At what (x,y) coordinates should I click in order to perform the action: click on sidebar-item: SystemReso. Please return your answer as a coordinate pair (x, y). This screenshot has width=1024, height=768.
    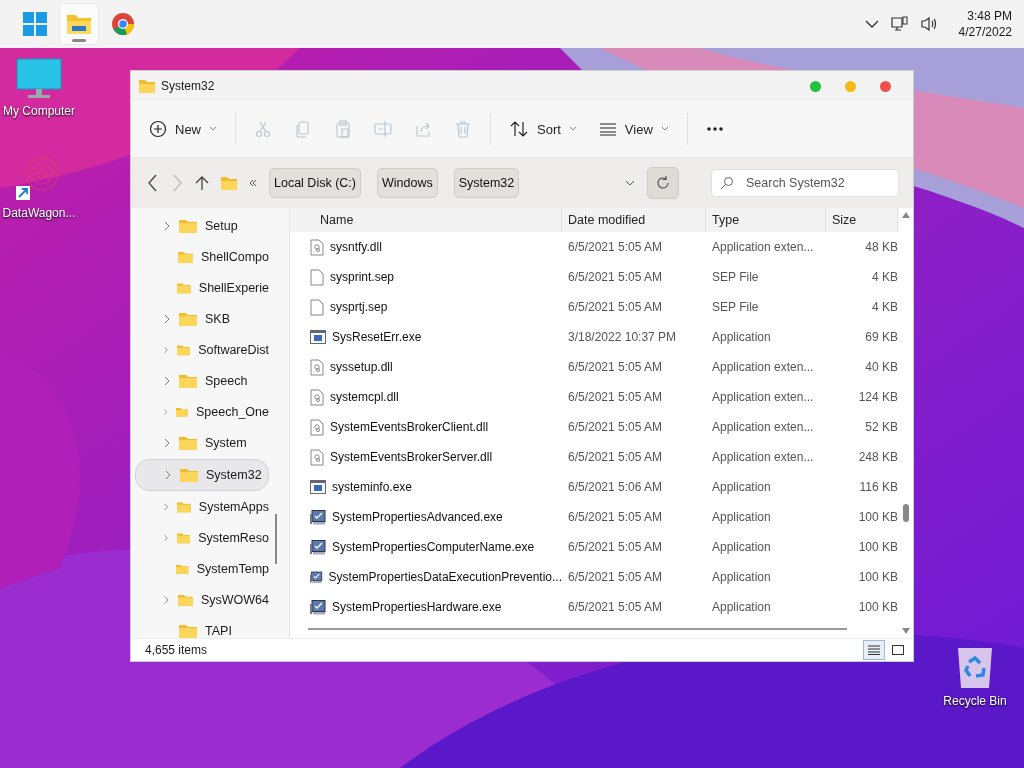
    Looking at the image, I should click on (202, 538).